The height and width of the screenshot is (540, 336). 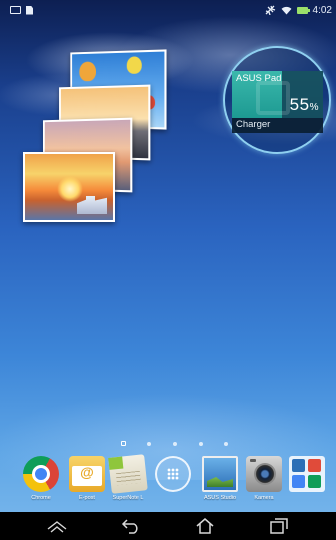 I want to click on nav-back-button, so click(x=131, y=526).